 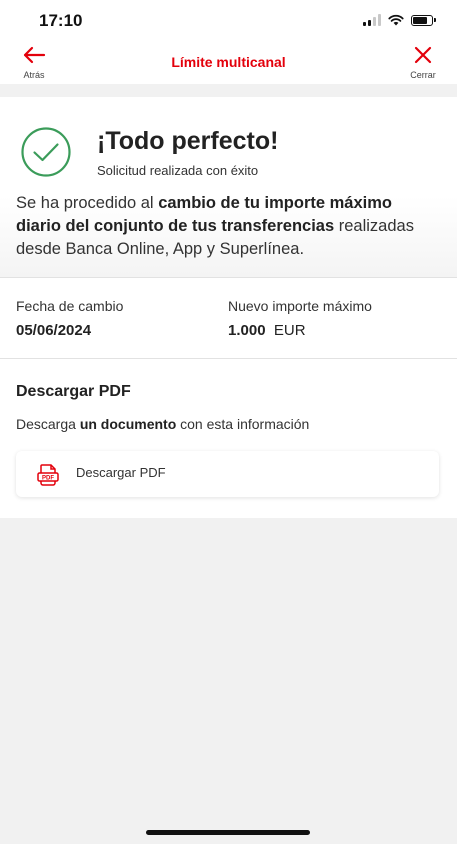 I want to click on success-subtitle: Solicitud realizada con éxito, so click(x=178, y=170).